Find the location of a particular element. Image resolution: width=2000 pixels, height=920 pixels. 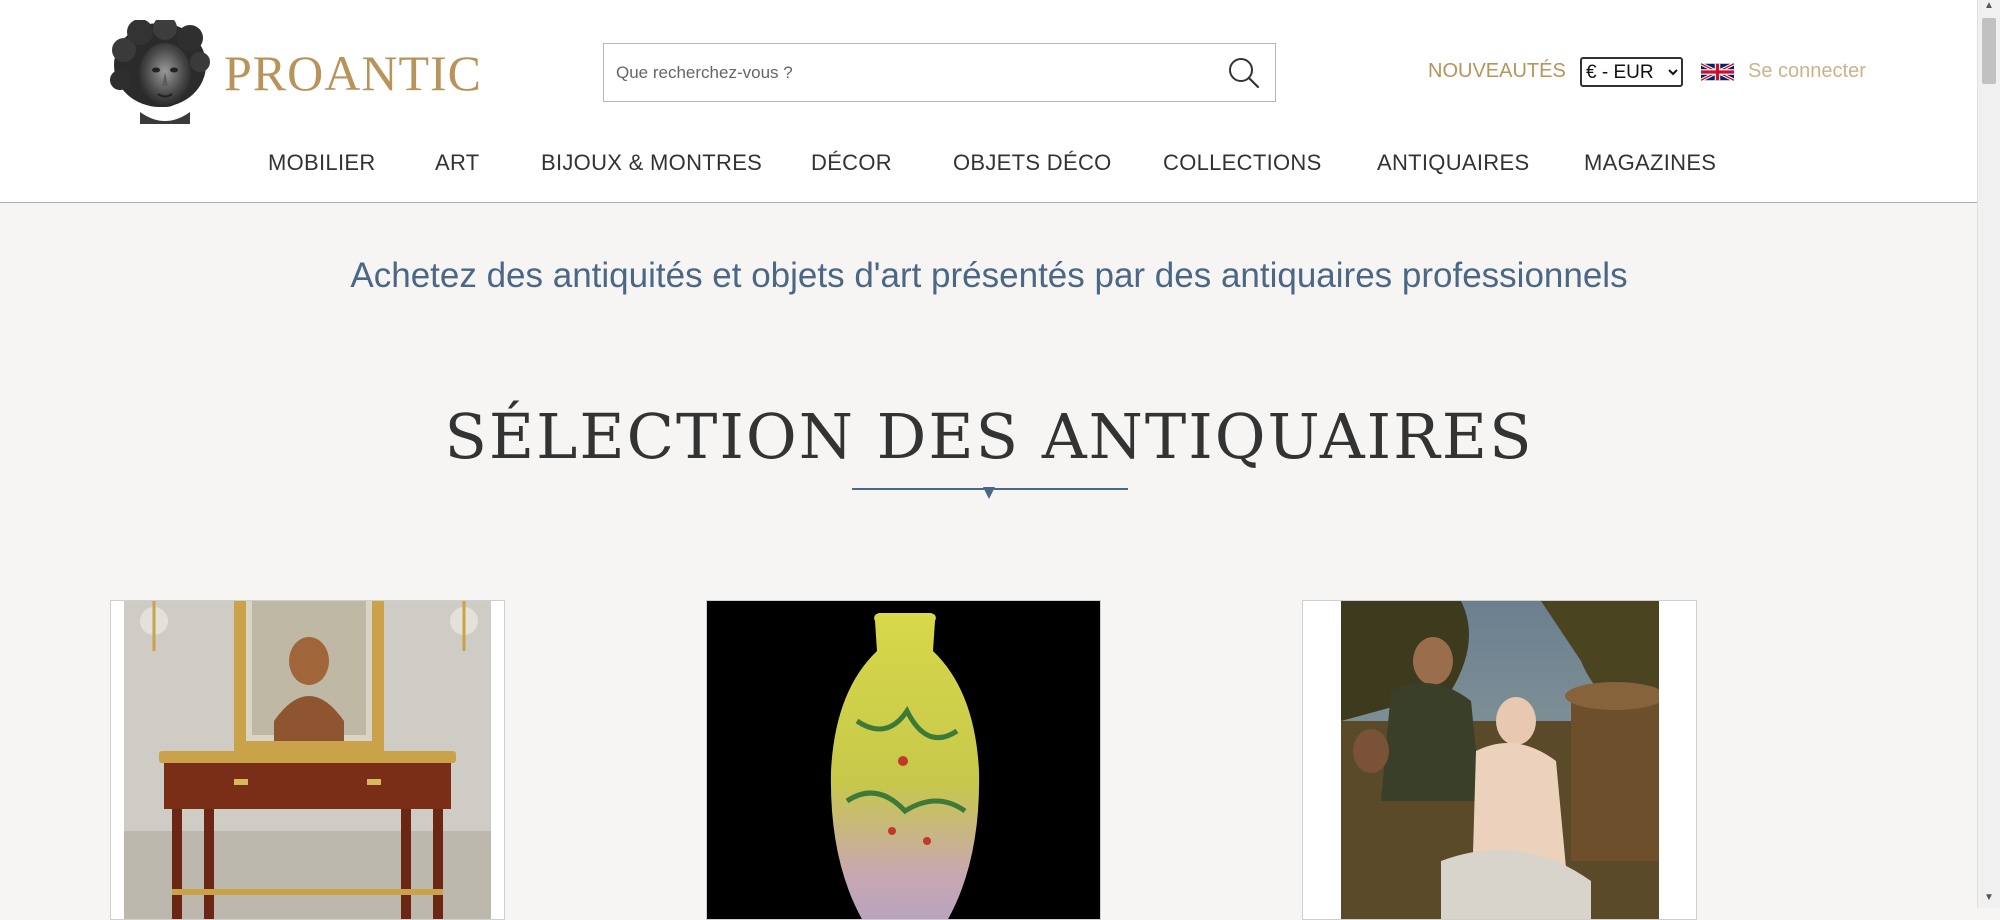

nav-item-art: ART is located at coordinates (457, 163).